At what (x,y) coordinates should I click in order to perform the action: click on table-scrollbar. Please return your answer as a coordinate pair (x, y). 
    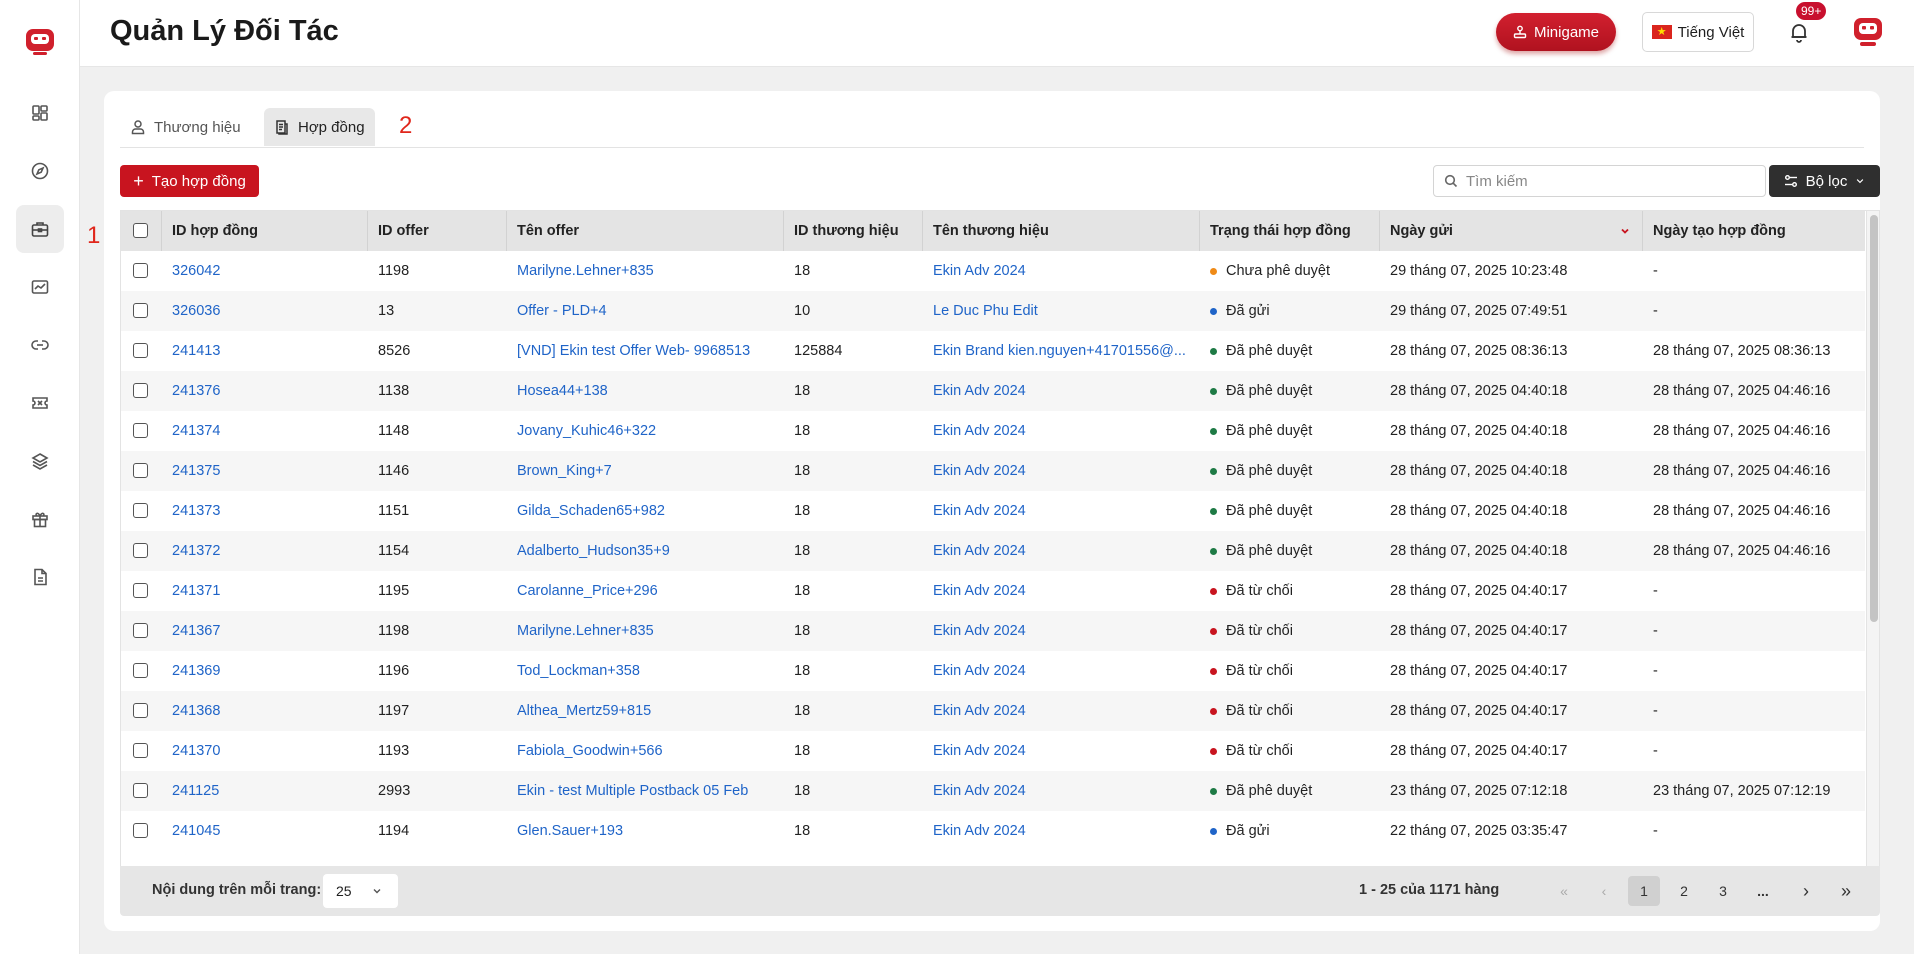
    Looking at the image, I should click on (1872, 538).